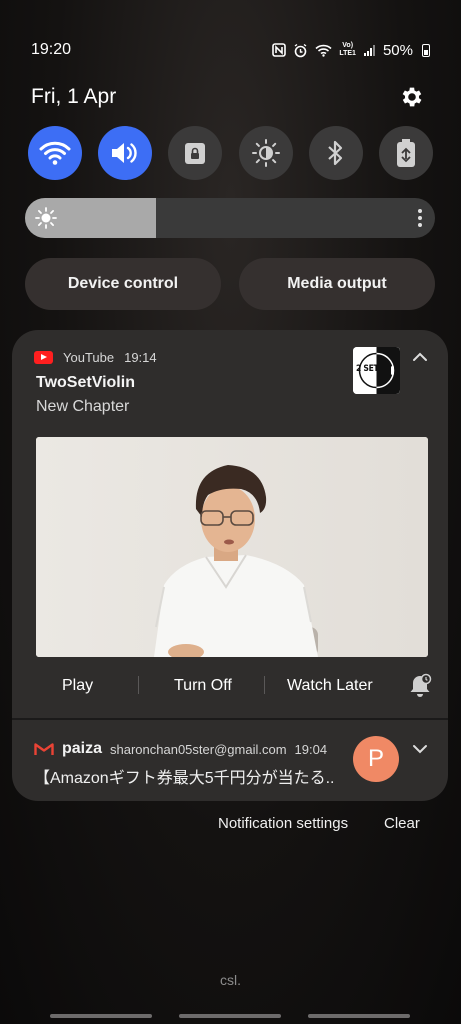  What do you see at coordinates (46, 218) in the screenshot?
I see `brightness-sun-icon` at bounding box center [46, 218].